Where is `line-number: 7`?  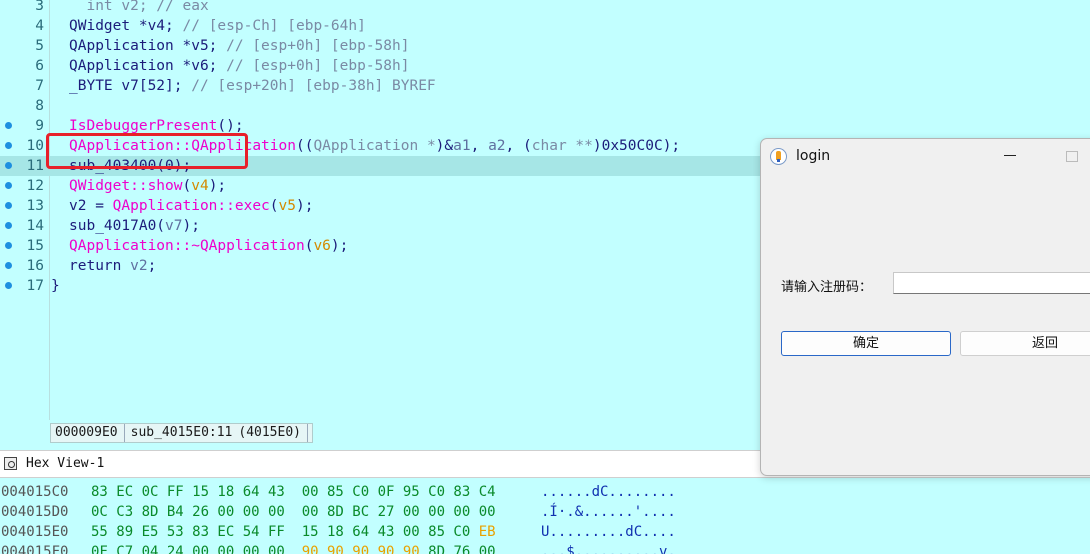 line-number: 7 is located at coordinates (39, 86).